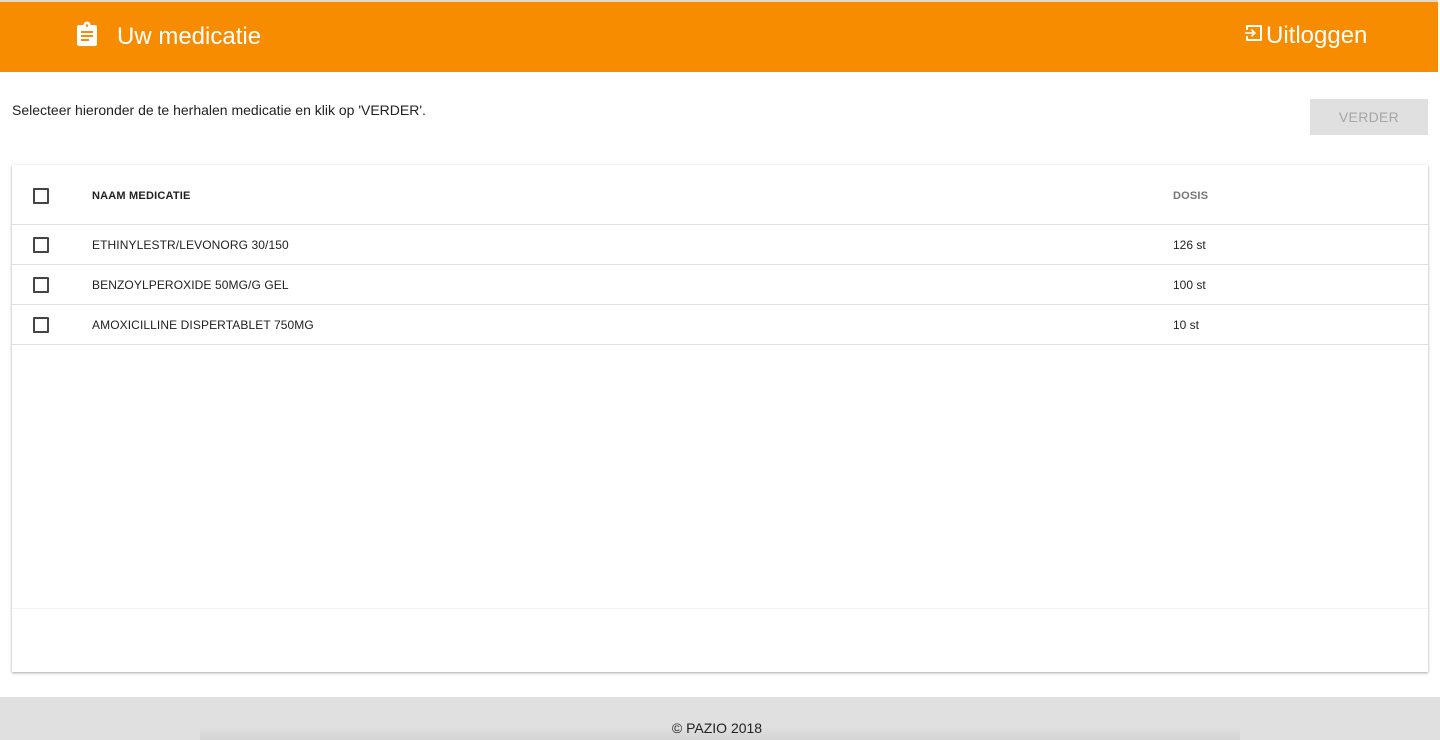  What do you see at coordinates (1190, 196) in the screenshot?
I see `column-header-dose: DOSIS` at bounding box center [1190, 196].